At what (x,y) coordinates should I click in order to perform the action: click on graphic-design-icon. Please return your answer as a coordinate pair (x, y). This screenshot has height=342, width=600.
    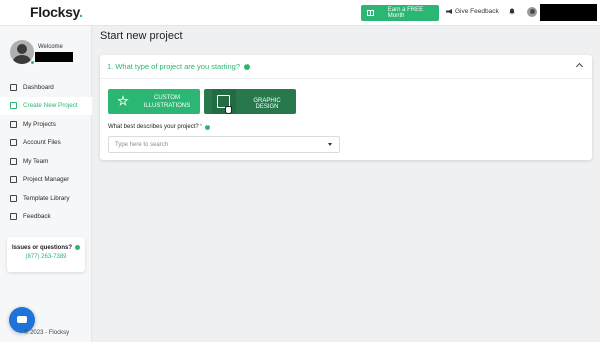
    Looking at the image, I should click on (224, 101).